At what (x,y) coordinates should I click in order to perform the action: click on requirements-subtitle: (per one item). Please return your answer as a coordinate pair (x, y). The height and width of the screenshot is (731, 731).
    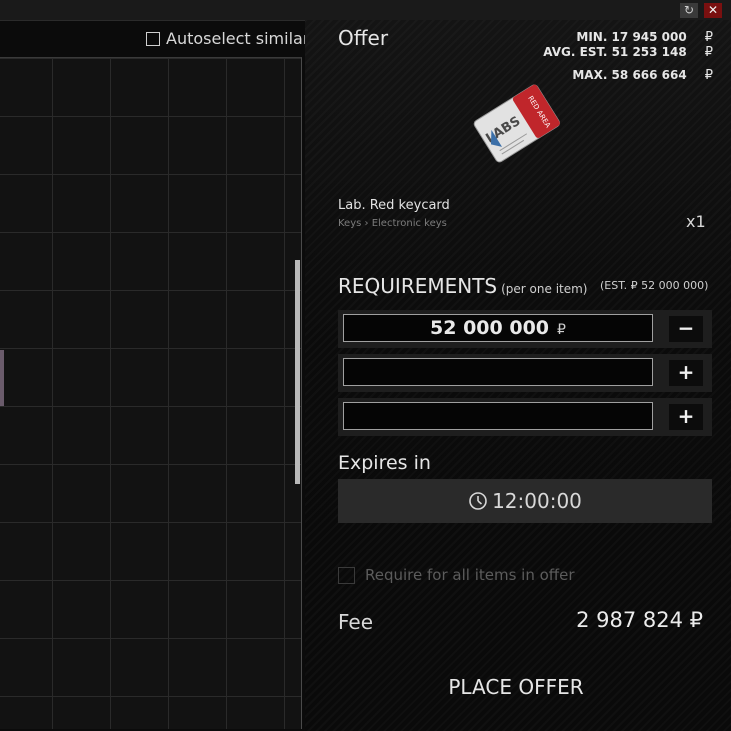
    Looking at the image, I should click on (544, 289).